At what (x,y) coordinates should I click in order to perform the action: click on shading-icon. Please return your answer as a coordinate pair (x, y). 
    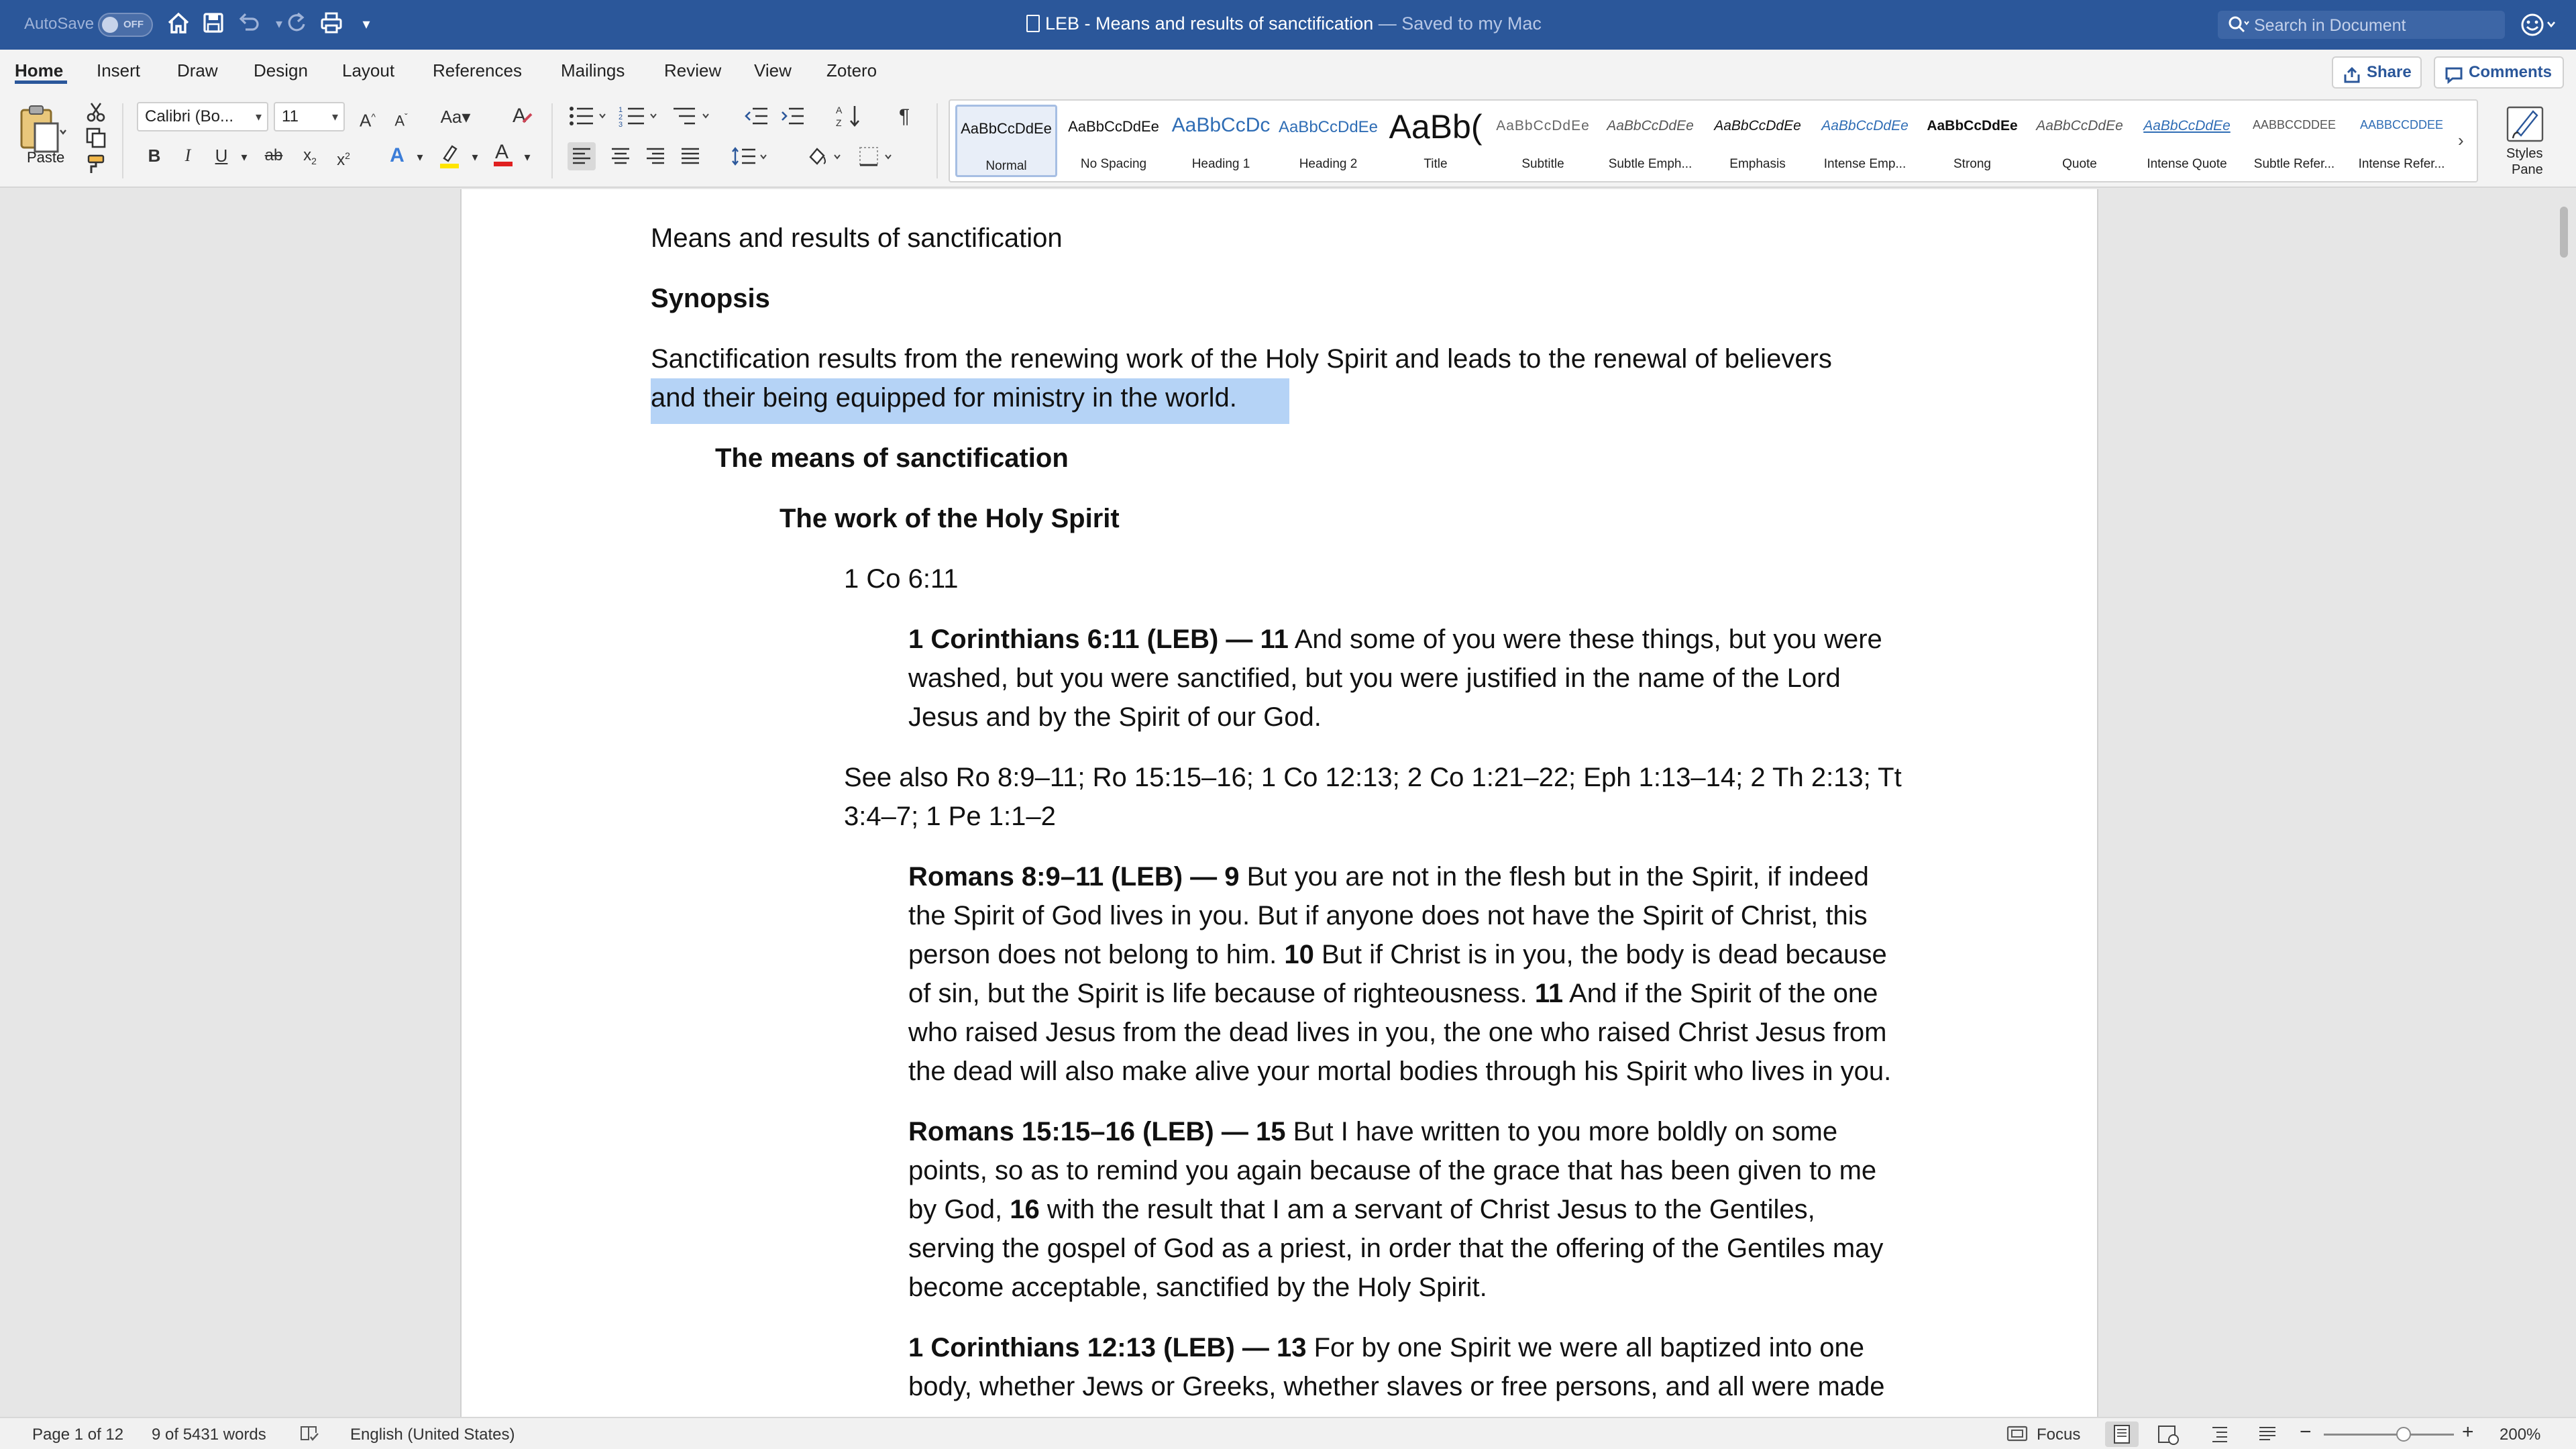
    Looking at the image, I should click on (826, 158).